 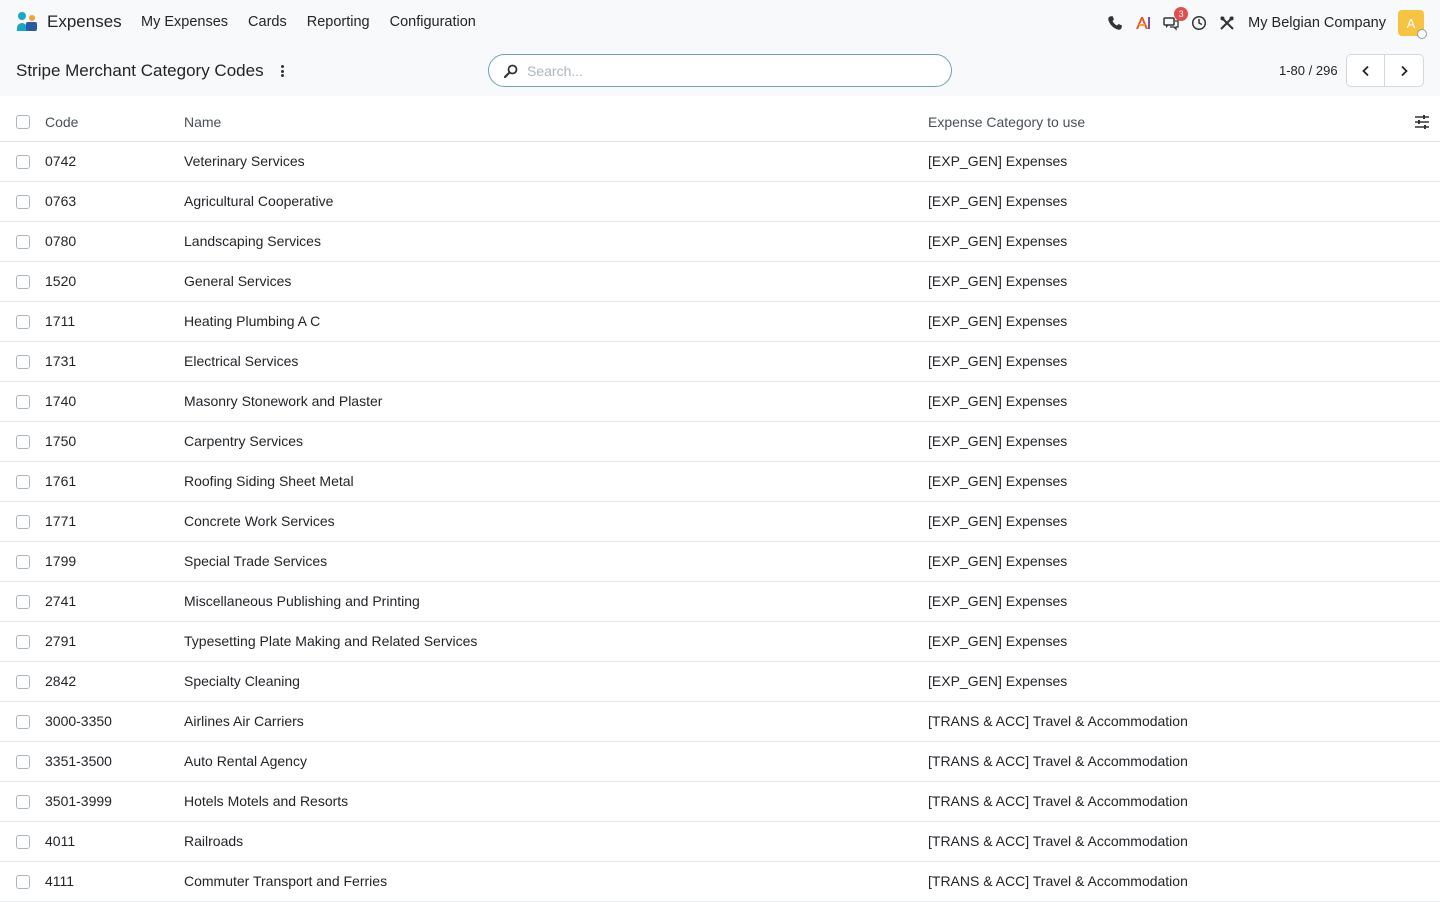 I want to click on cell-code: 1761, so click(x=61, y=481).